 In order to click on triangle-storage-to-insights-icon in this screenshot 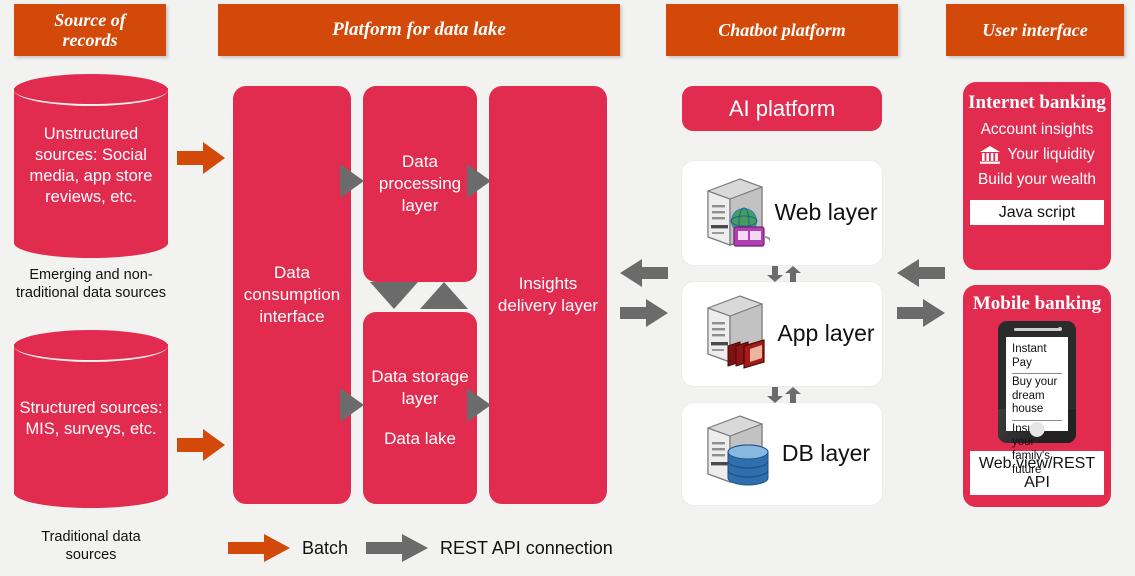, I will do `click(479, 405)`.